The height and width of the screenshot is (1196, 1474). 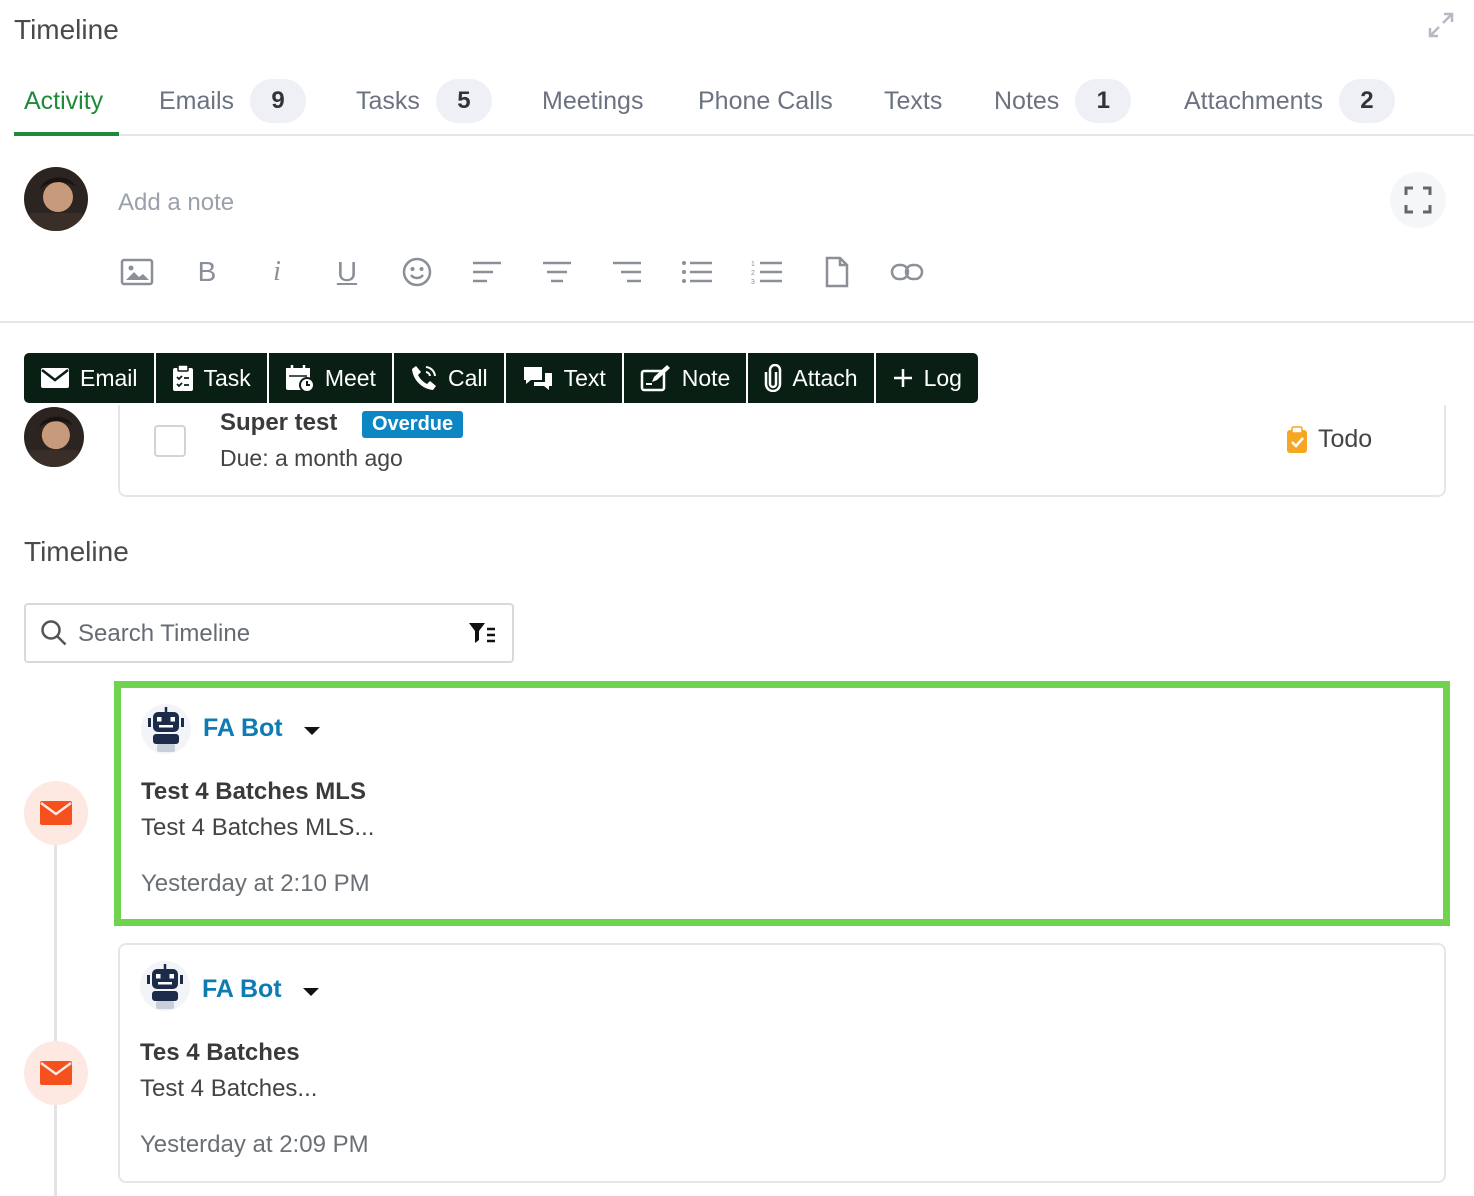 I want to click on task-button-label: Task, so click(x=227, y=377).